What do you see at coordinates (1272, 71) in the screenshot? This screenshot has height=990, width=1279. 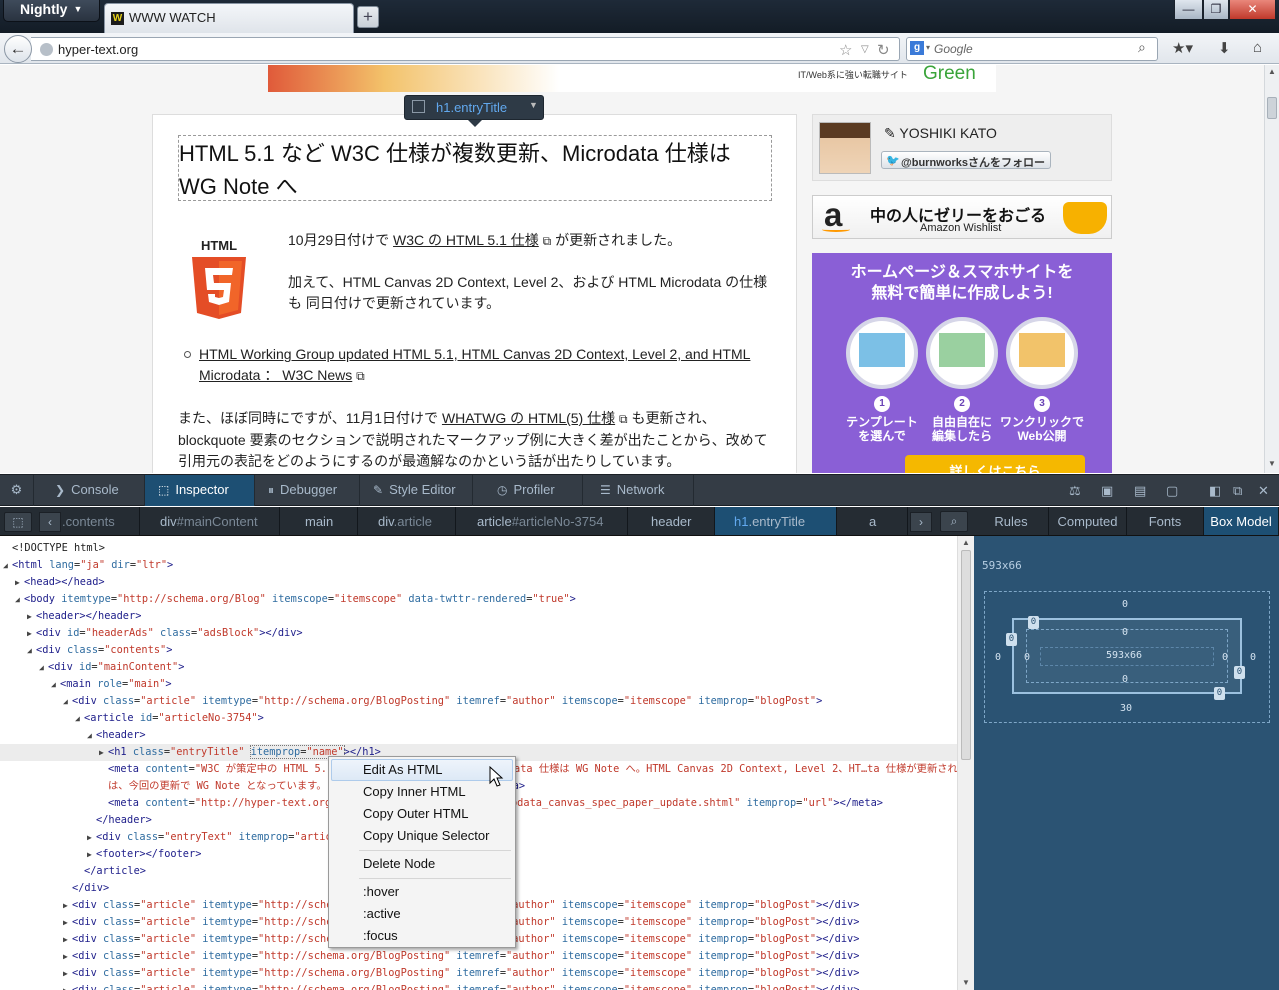 I see `scroll-up-icon: ▲` at bounding box center [1272, 71].